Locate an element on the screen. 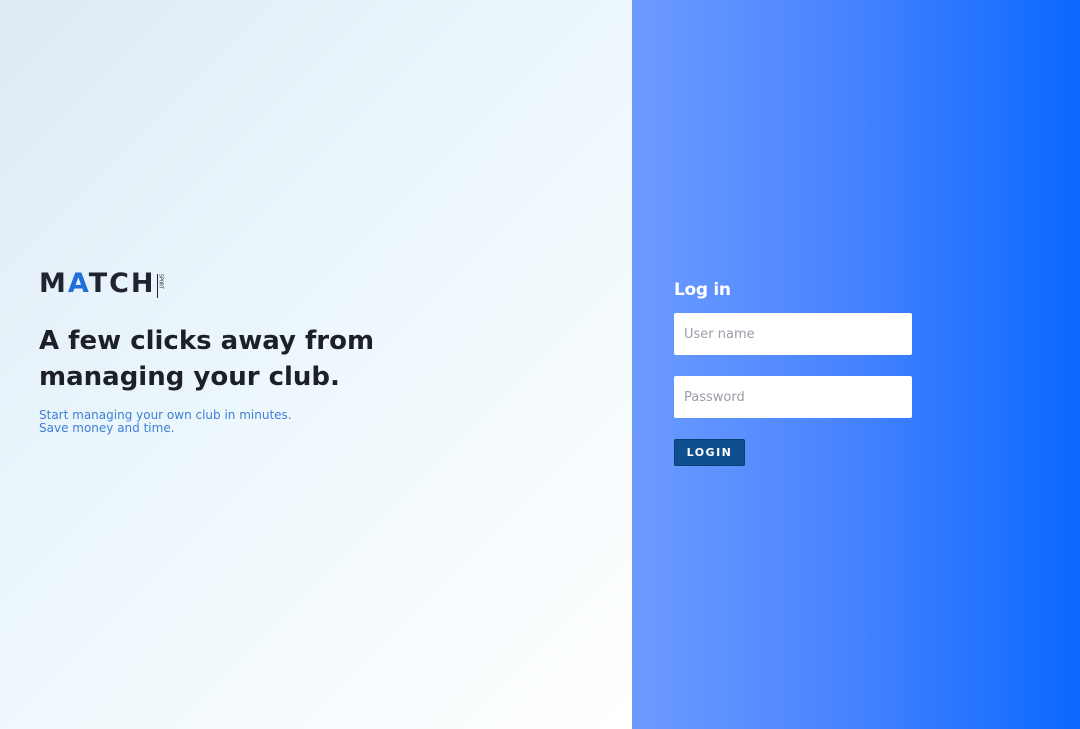 The image size is (1080, 729). password-input is located at coordinates (793, 397).